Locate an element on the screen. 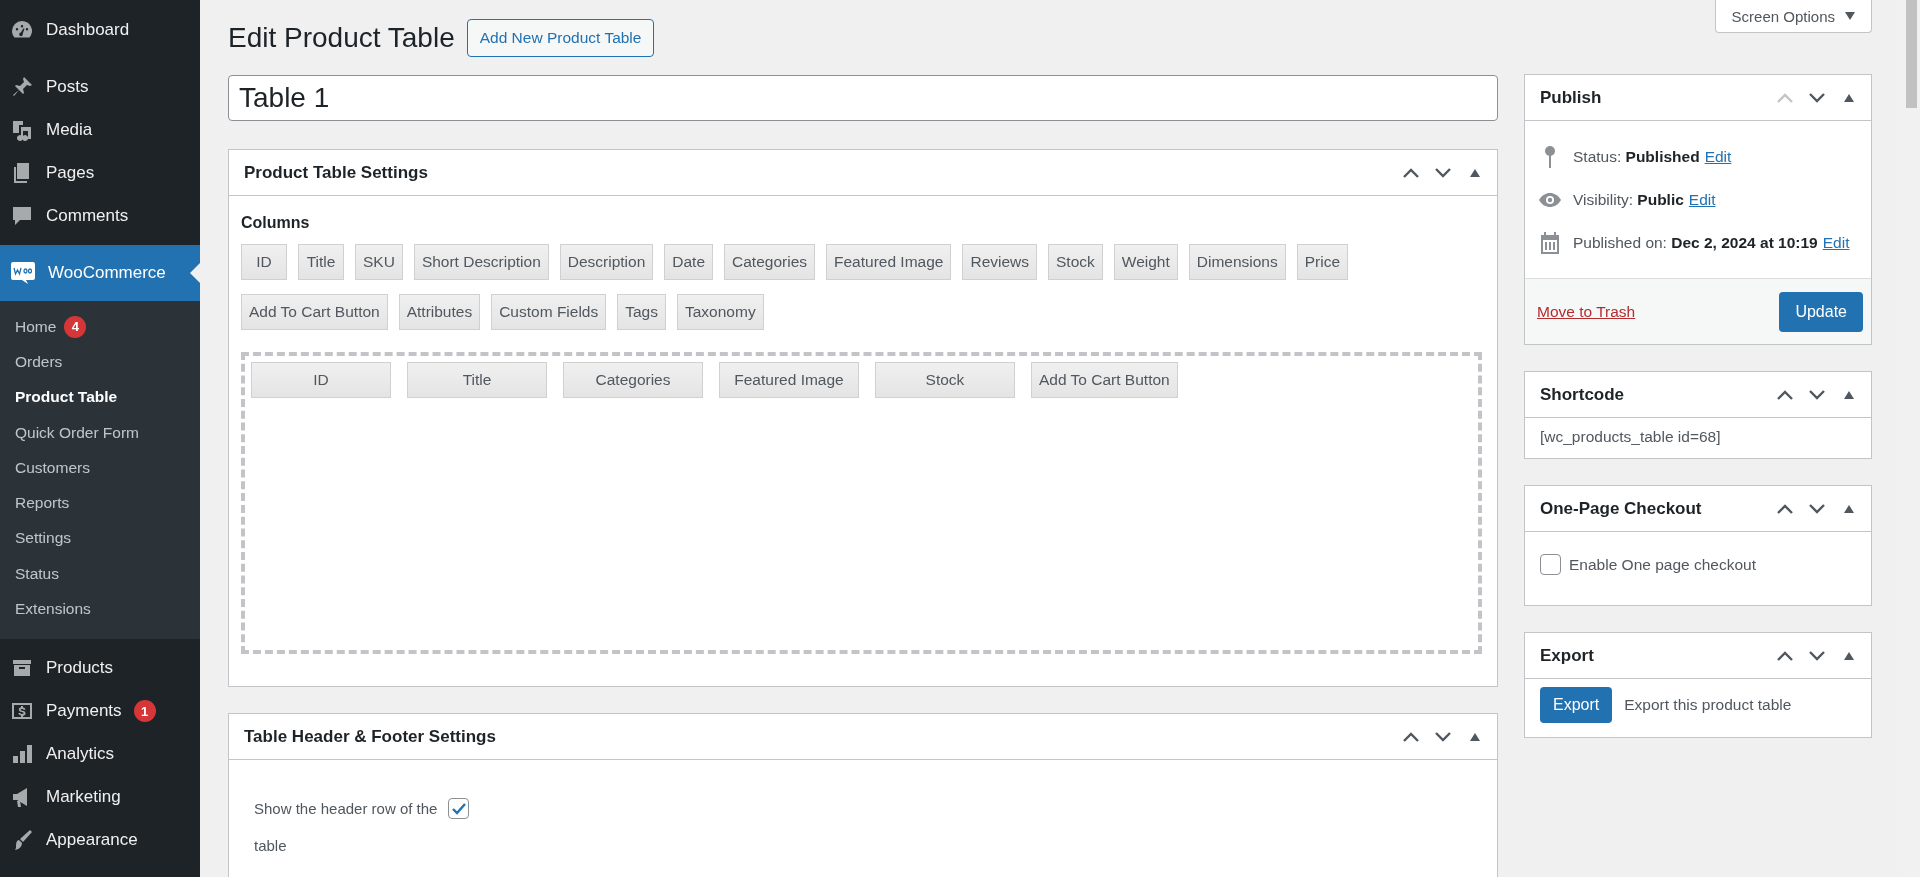 The height and width of the screenshot is (877, 1920). status-text: Visibility: Public is located at coordinates (1628, 199).